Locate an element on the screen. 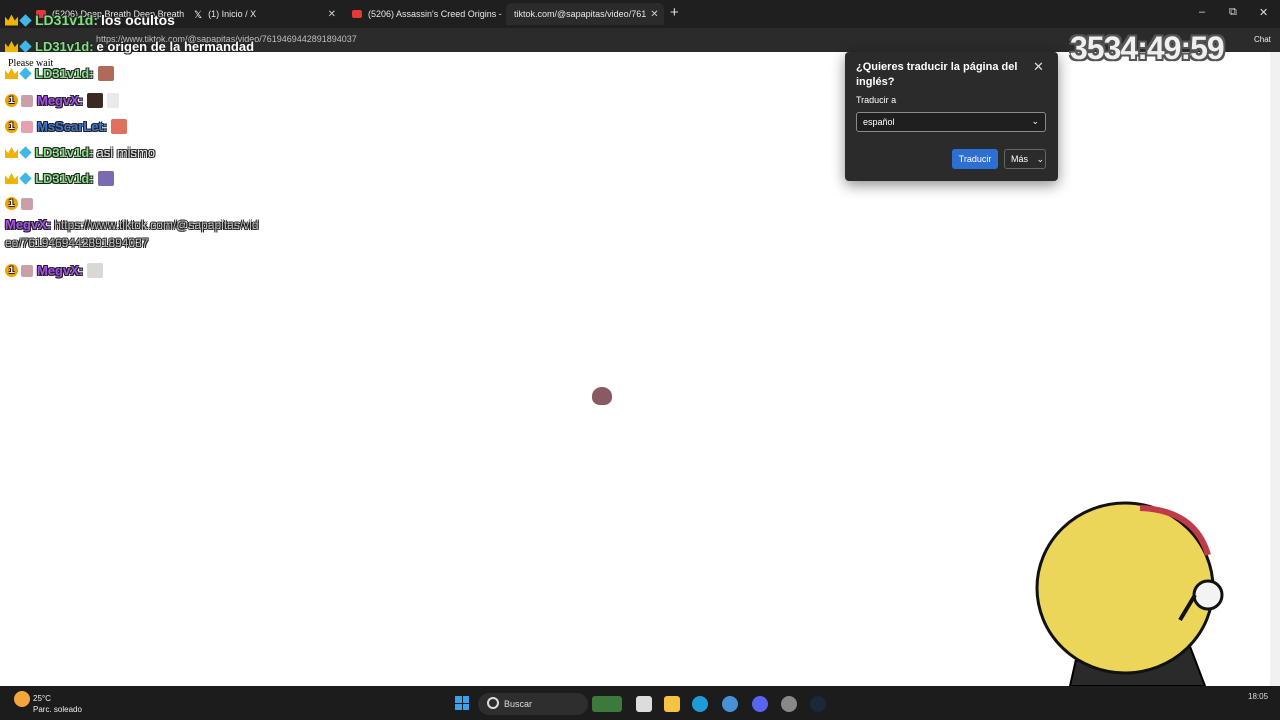  chat-message: LD31v1d: asi mismo is located at coordinates (80, 152).